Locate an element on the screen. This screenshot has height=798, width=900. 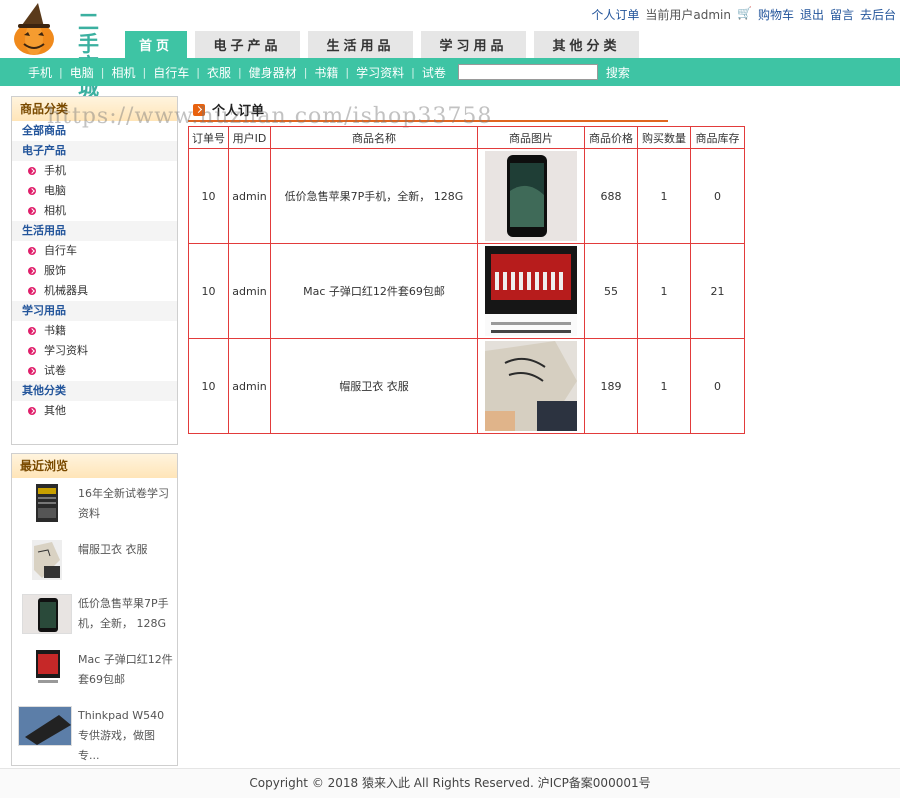
table-header-row: 订单号 用户ID 商品名称 商品图片 商品价格 购买数量 商品库存 is located at coordinates (466, 137).